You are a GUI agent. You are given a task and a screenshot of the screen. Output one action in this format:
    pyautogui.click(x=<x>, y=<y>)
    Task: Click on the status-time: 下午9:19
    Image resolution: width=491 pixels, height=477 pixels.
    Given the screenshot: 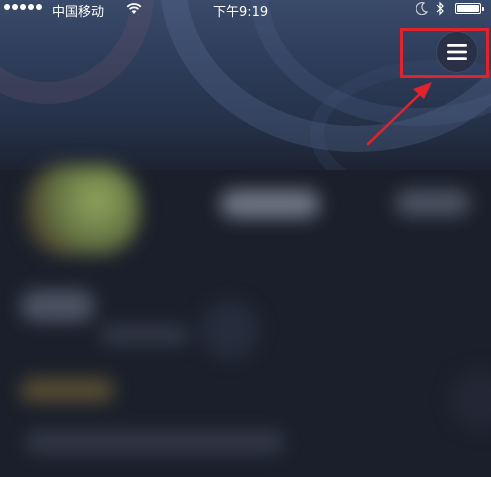 What is the action you would take?
    pyautogui.click(x=241, y=12)
    